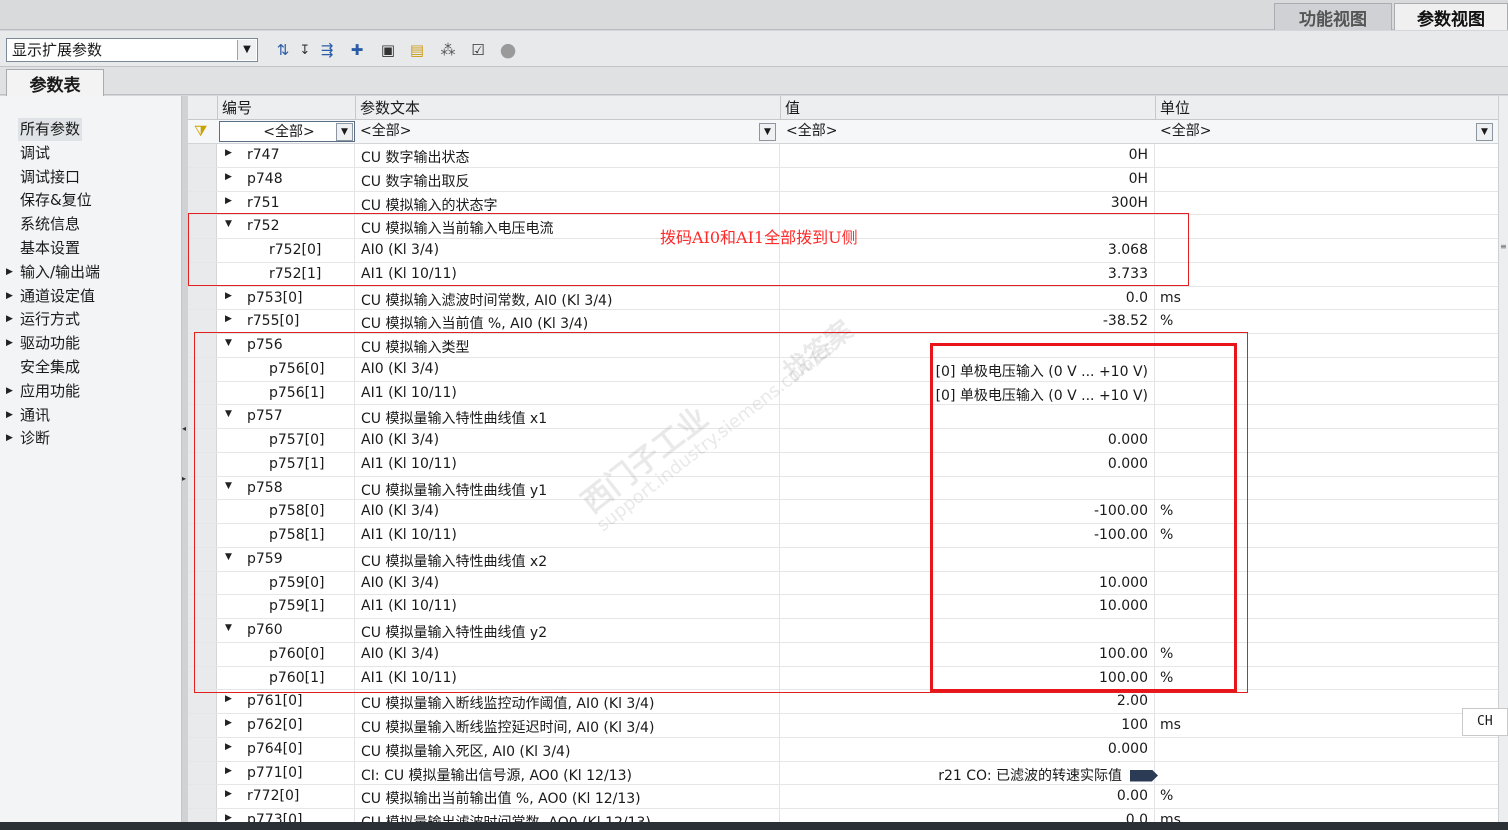 The width and height of the screenshot is (1508, 830). Describe the element at coordinates (566, 131) in the screenshot. I see `filter-text: <全部>` at that location.